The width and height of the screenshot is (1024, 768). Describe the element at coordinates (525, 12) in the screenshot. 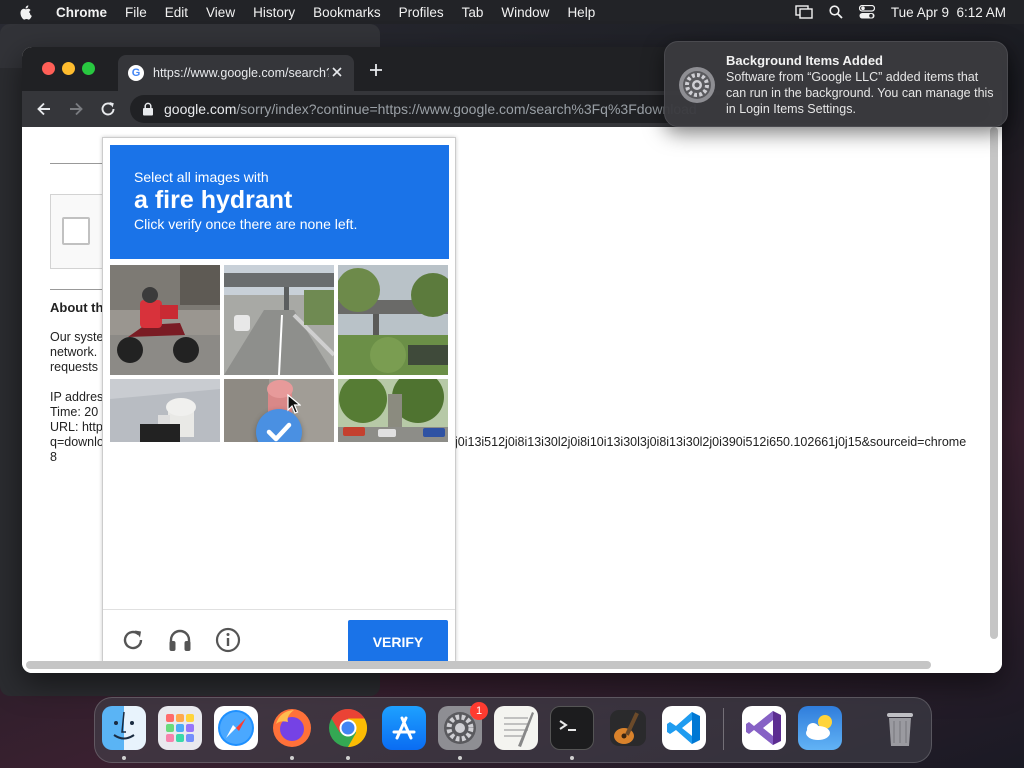

I see `menu-window: Window` at that location.